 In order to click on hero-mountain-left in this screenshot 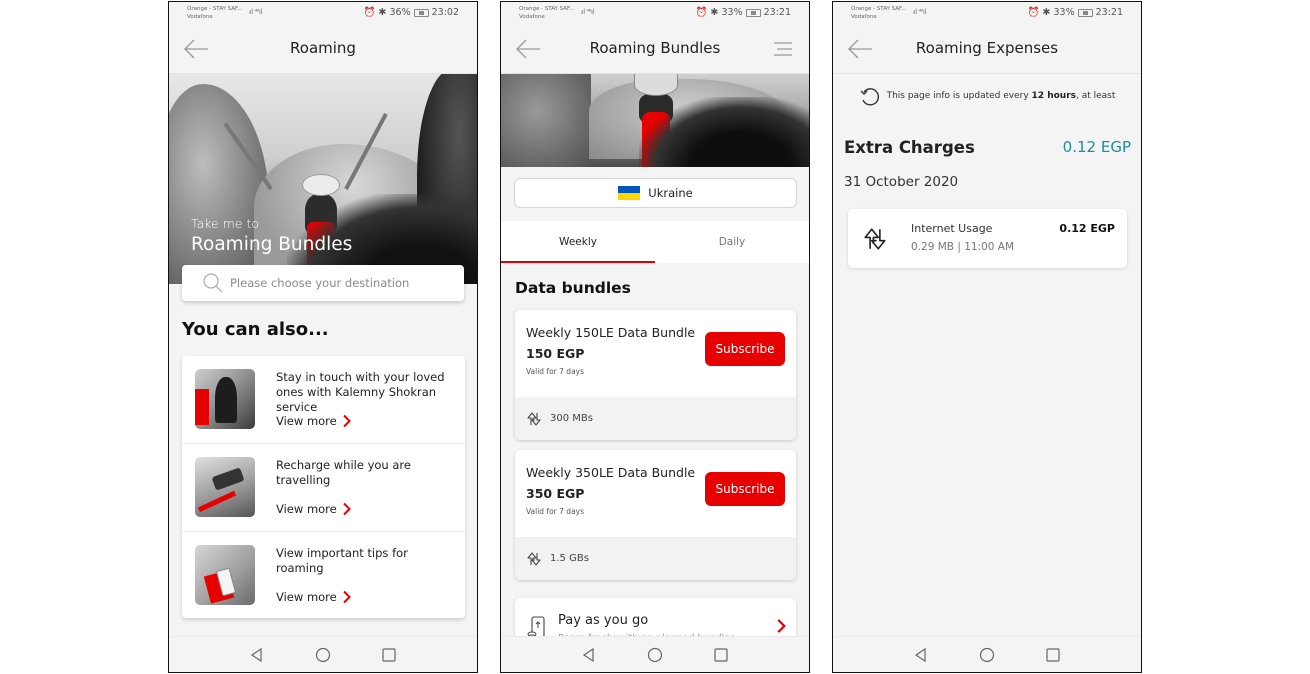, I will do `click(546, 120)`.